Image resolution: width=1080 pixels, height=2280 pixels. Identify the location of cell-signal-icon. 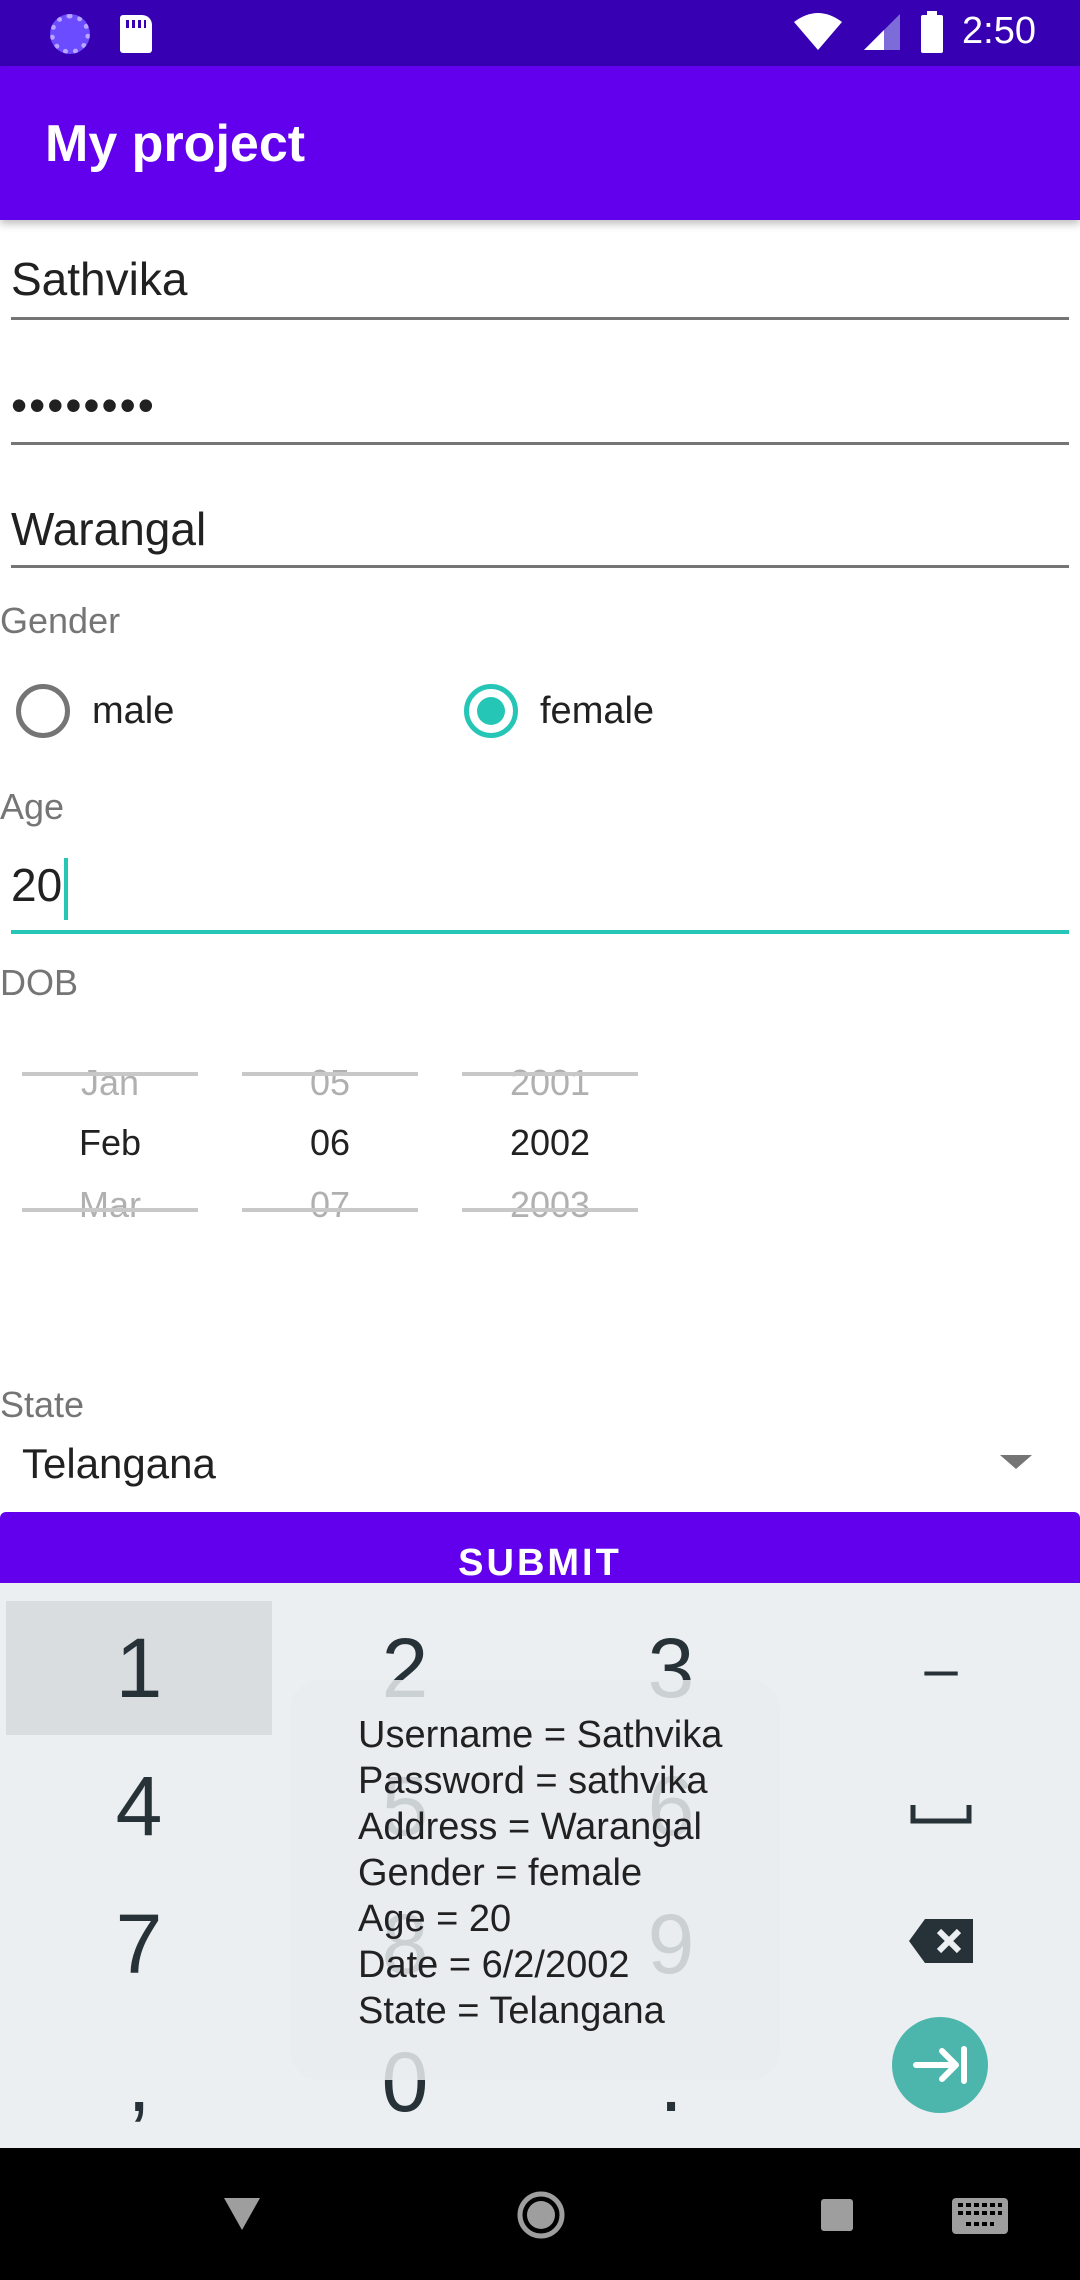
(882, 32).